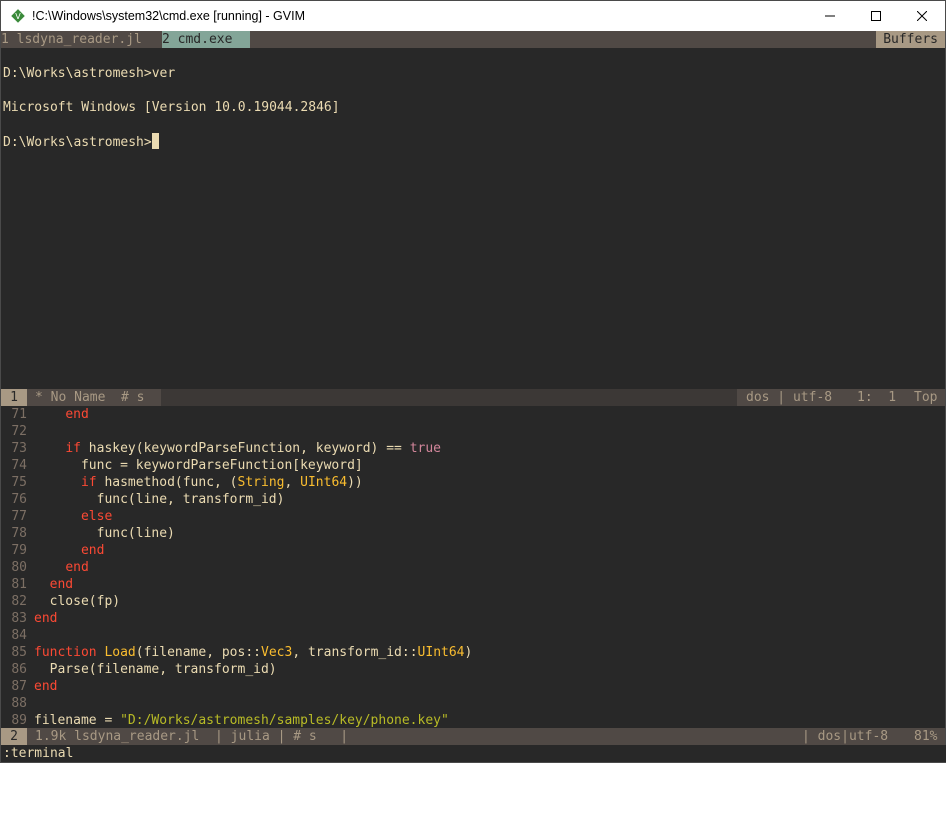 This screenshot has height=830, width=946. What do you see at coordinates (19, 533) in the screenshot?
I see `line-number: 78` at bounding box center [19, 533].